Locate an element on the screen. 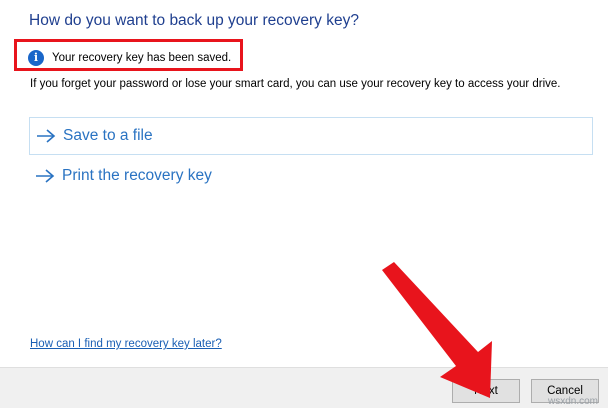 The width and height of the screenshot is (608, 408). print-recovery-key-label: Print the recovery key is located at coordinates (137, 175).